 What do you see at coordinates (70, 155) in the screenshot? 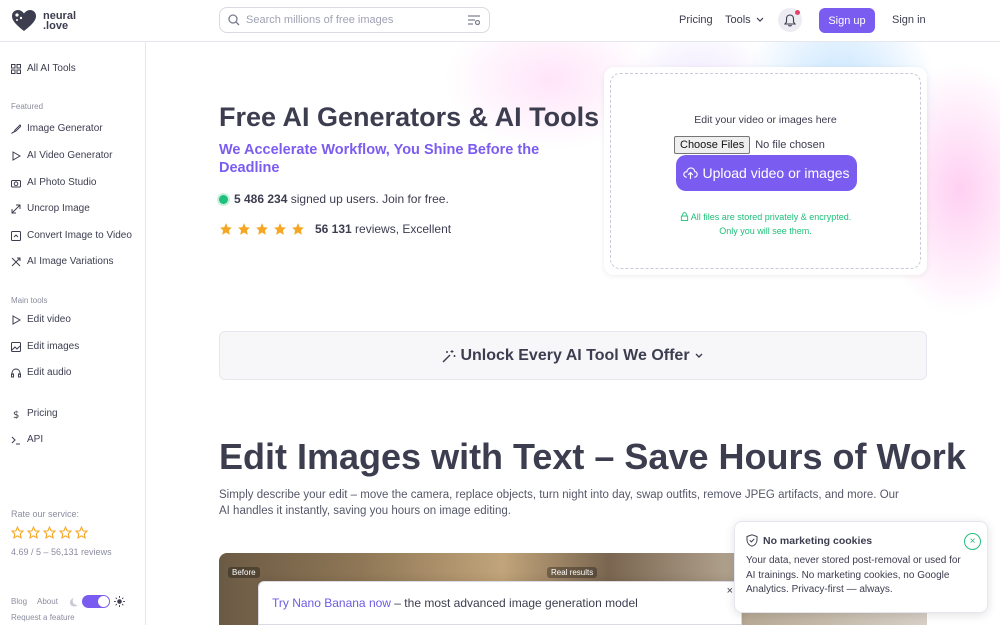
I see `sidebar-item-label: AI Video Generator` at bounding box center [70, 155].